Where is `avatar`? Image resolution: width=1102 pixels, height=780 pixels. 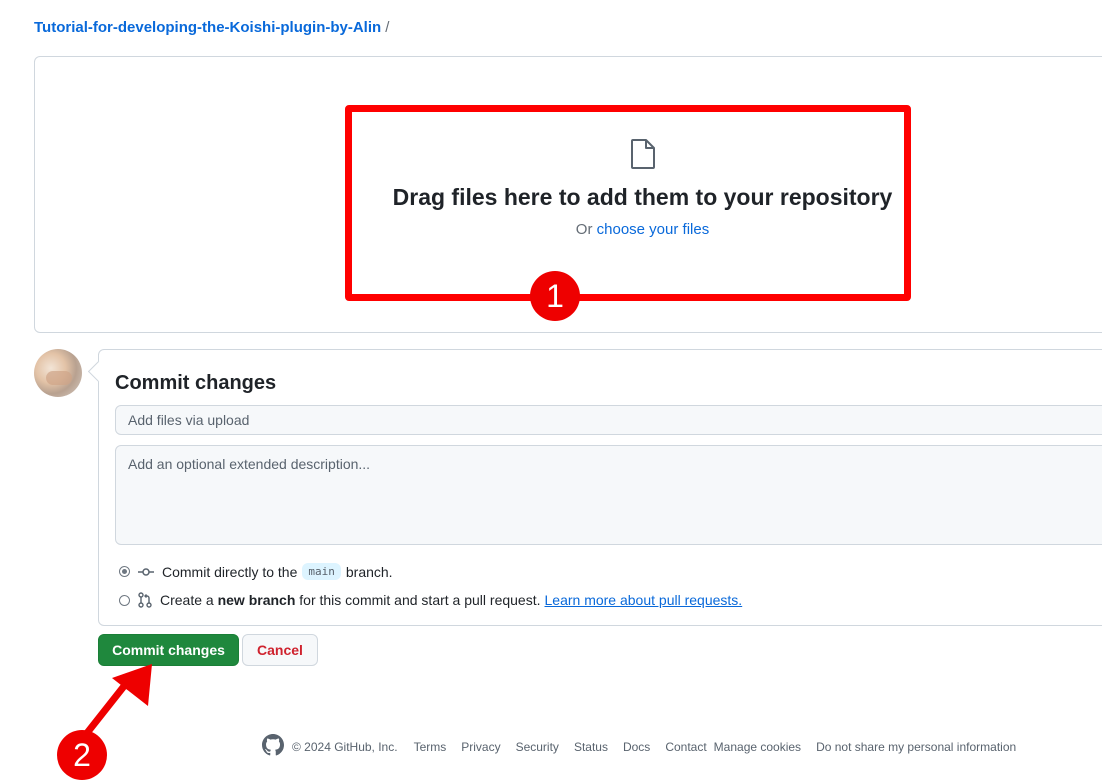
avatar is located at coordinates (58, 373).